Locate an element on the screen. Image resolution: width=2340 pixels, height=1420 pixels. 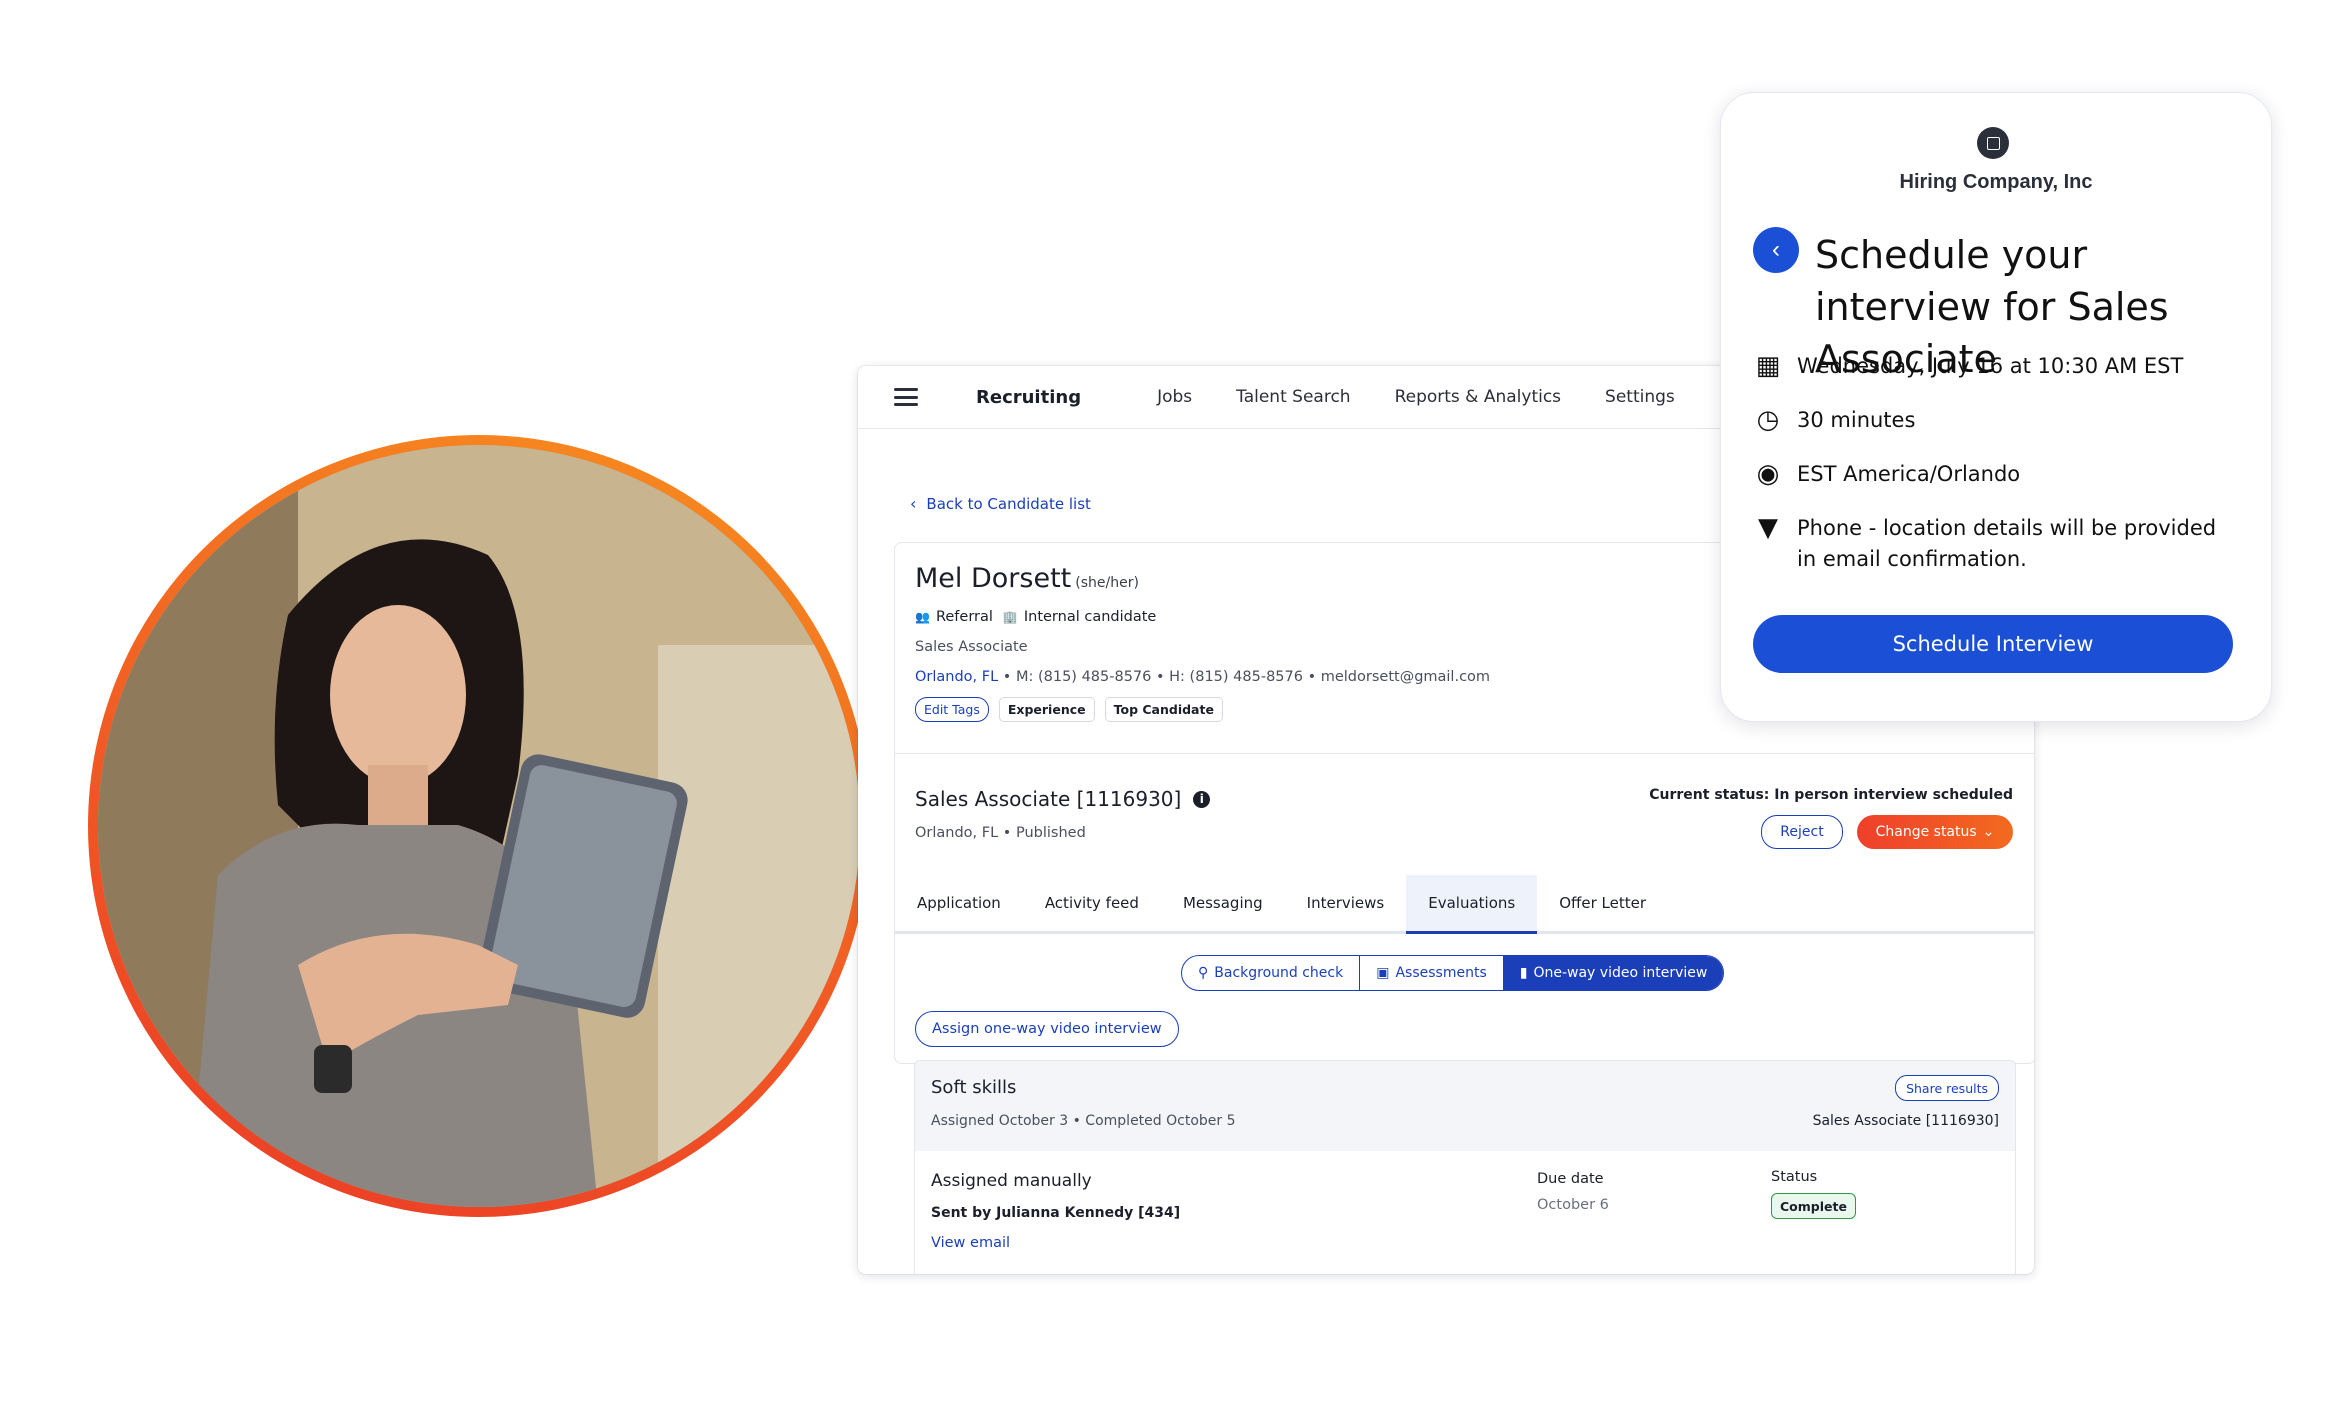
back-to-candidate-list-link: ‹ Back to Candidate list is located at coordinates (1000, 503).